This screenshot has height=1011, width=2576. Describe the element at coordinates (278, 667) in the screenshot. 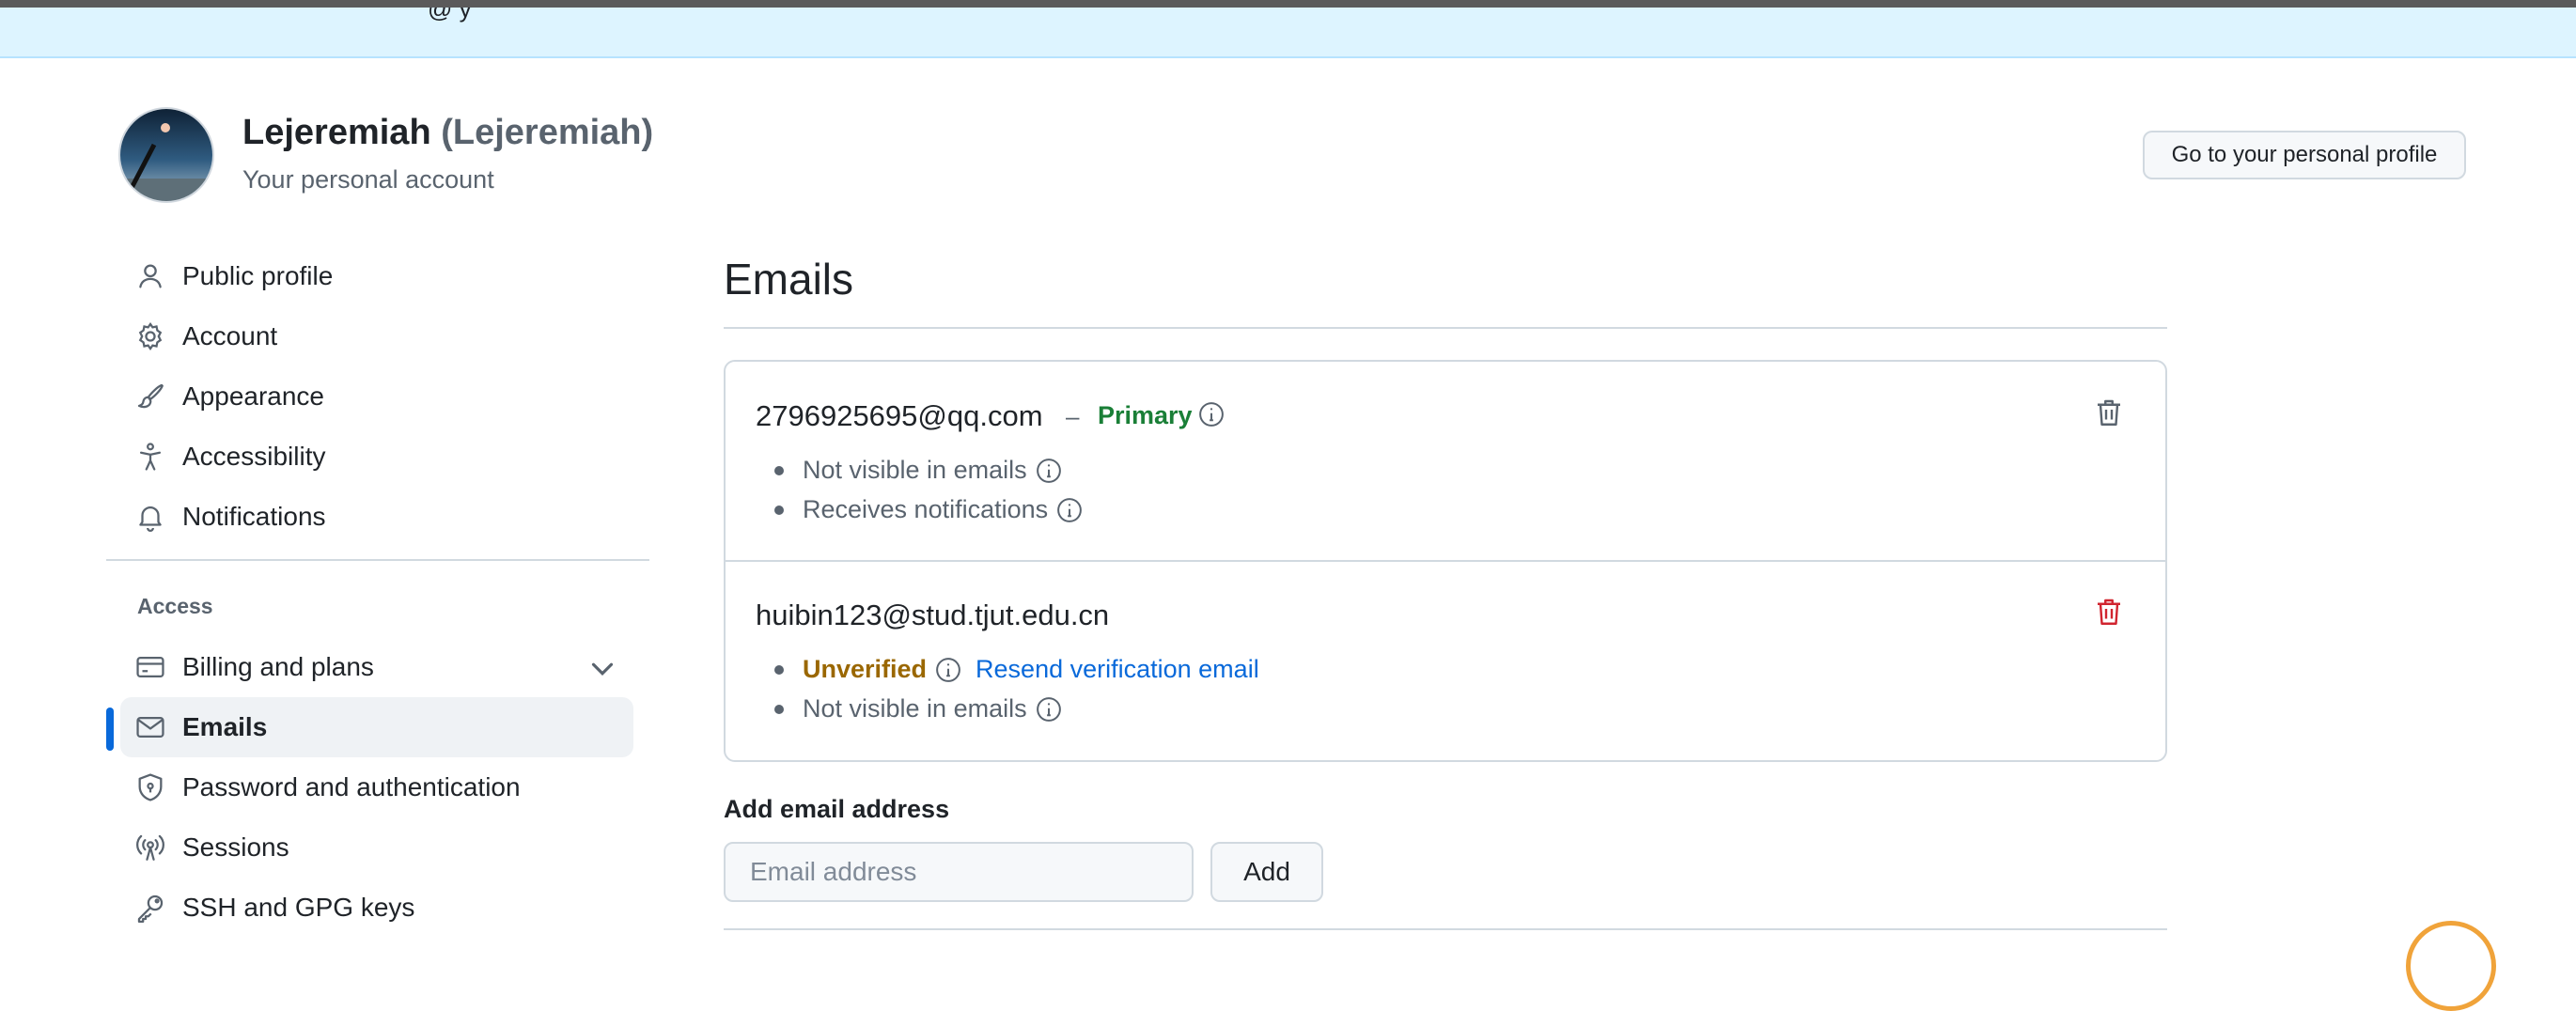

I see `sidebar-item-label: Billing and plans` at that location.